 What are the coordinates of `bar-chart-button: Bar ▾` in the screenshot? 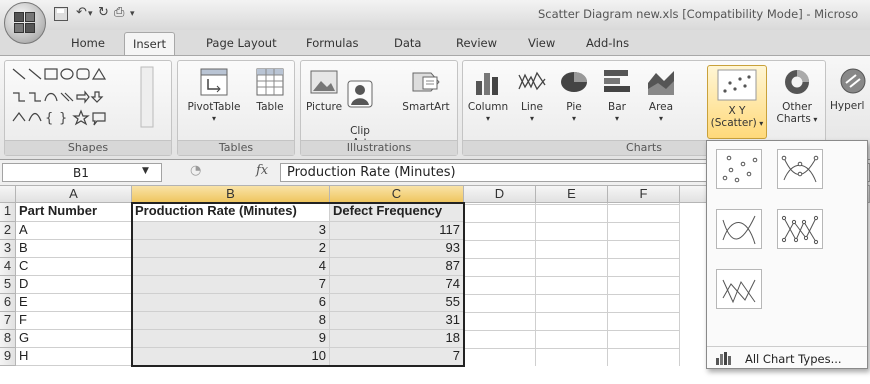 It's located at (617, 96).